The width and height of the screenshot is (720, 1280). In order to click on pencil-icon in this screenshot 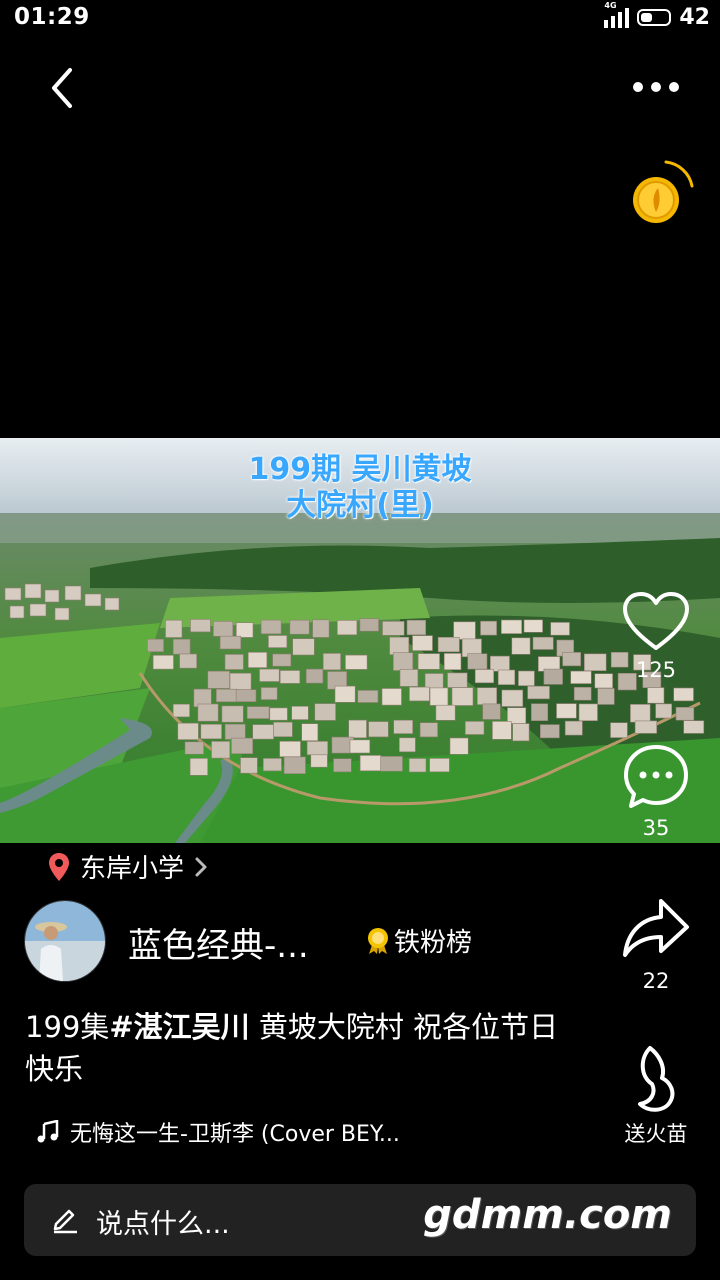, I will do `click(65, 1221)`.